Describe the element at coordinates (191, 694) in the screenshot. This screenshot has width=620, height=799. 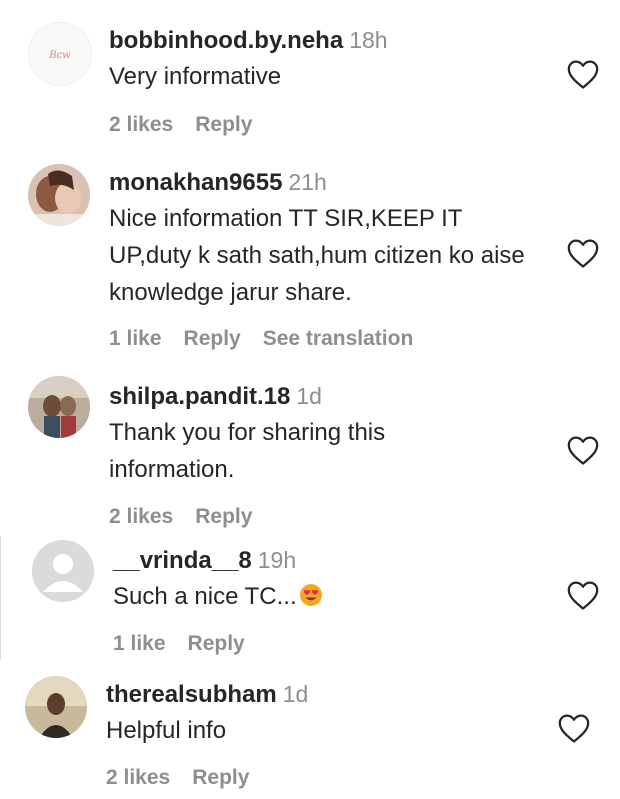
I see `username: therealsubham` at that location.